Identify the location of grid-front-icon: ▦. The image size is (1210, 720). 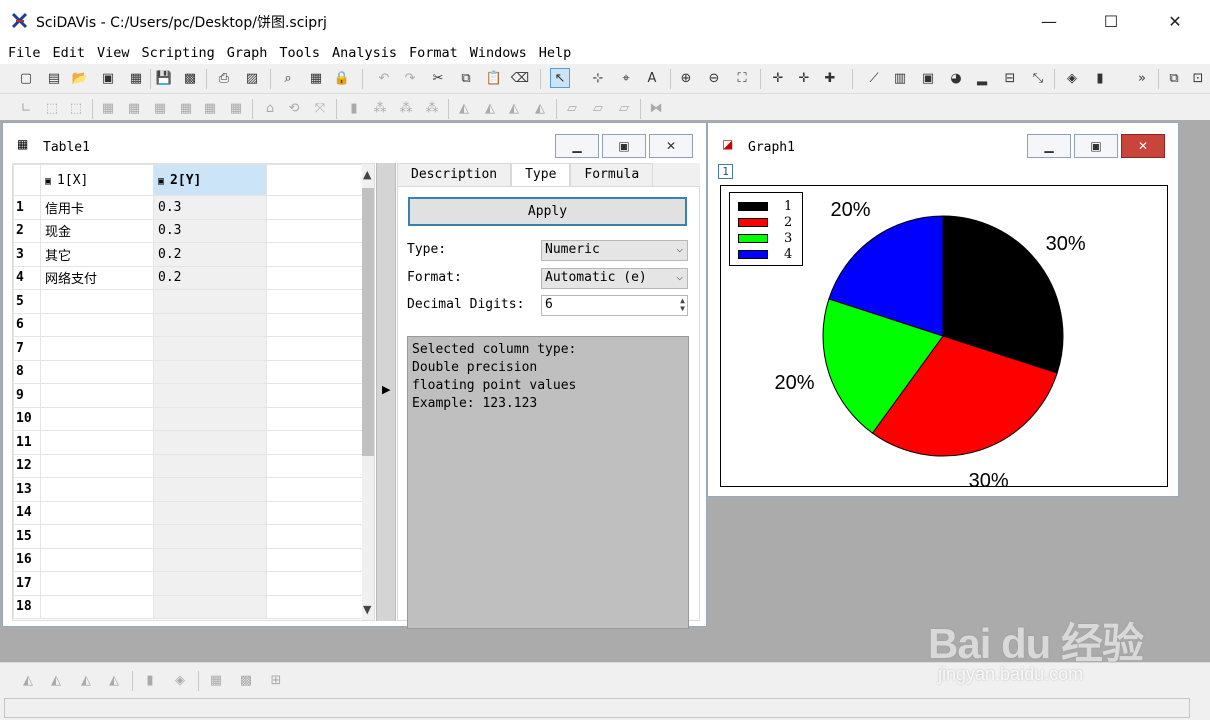
(186, 108).